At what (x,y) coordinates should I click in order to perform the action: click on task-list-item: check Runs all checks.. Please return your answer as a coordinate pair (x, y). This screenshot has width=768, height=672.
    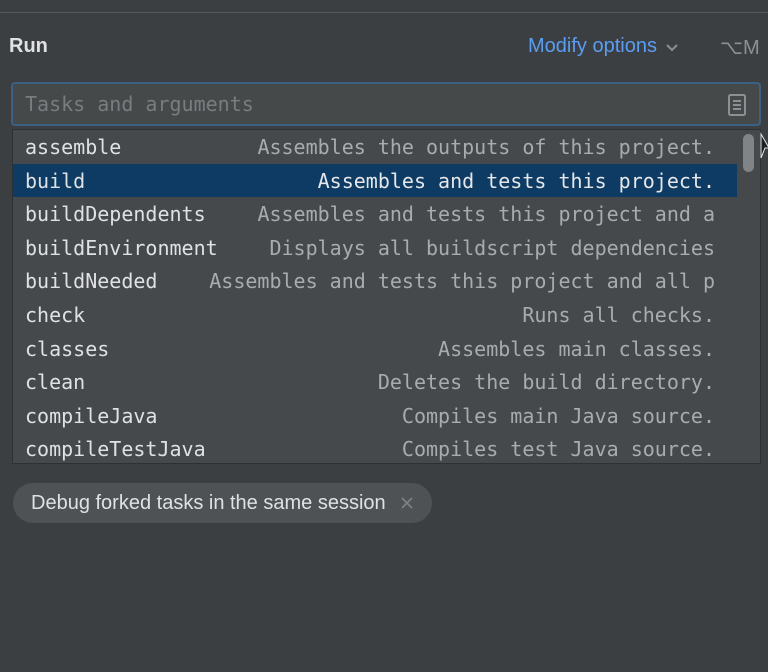
    Looking at the image, I should click on (376, 315).